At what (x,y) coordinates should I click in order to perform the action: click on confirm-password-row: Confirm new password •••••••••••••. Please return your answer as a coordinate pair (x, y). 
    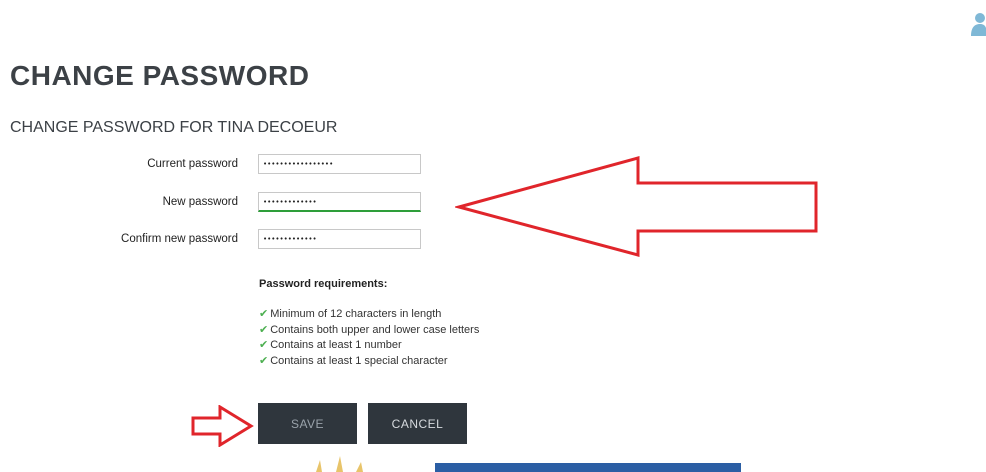
    Looking at the image, I should click on (220, 240).